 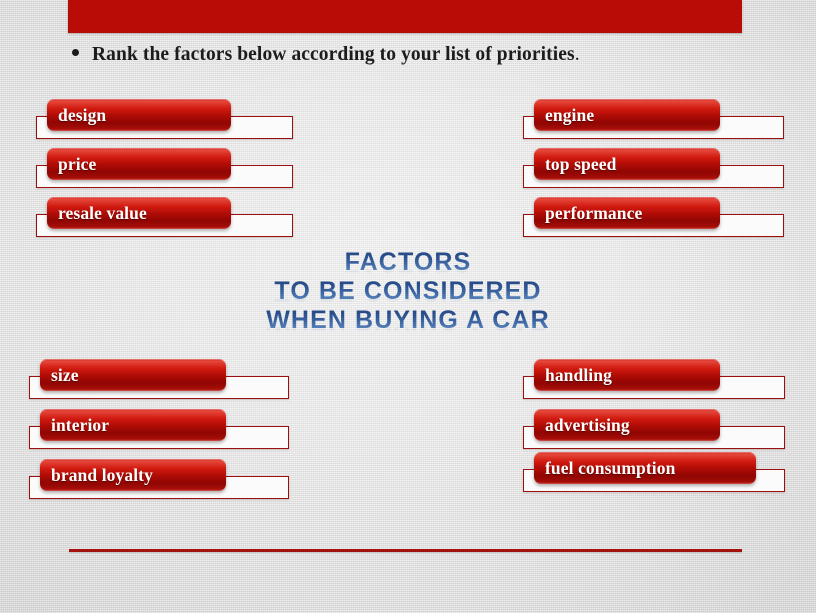 I want to click on factor-pill: size, so click(x=133, y=375).